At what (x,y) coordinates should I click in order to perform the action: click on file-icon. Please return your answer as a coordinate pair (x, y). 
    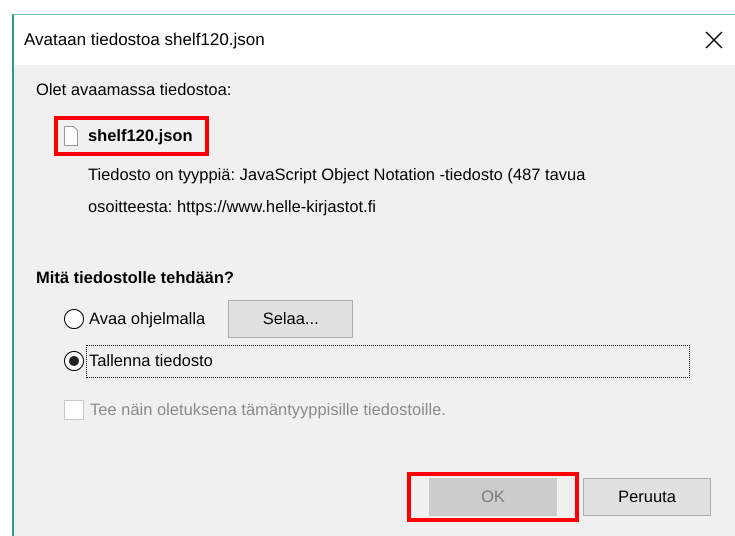
    Looking at the image, I should click on (71, 136).